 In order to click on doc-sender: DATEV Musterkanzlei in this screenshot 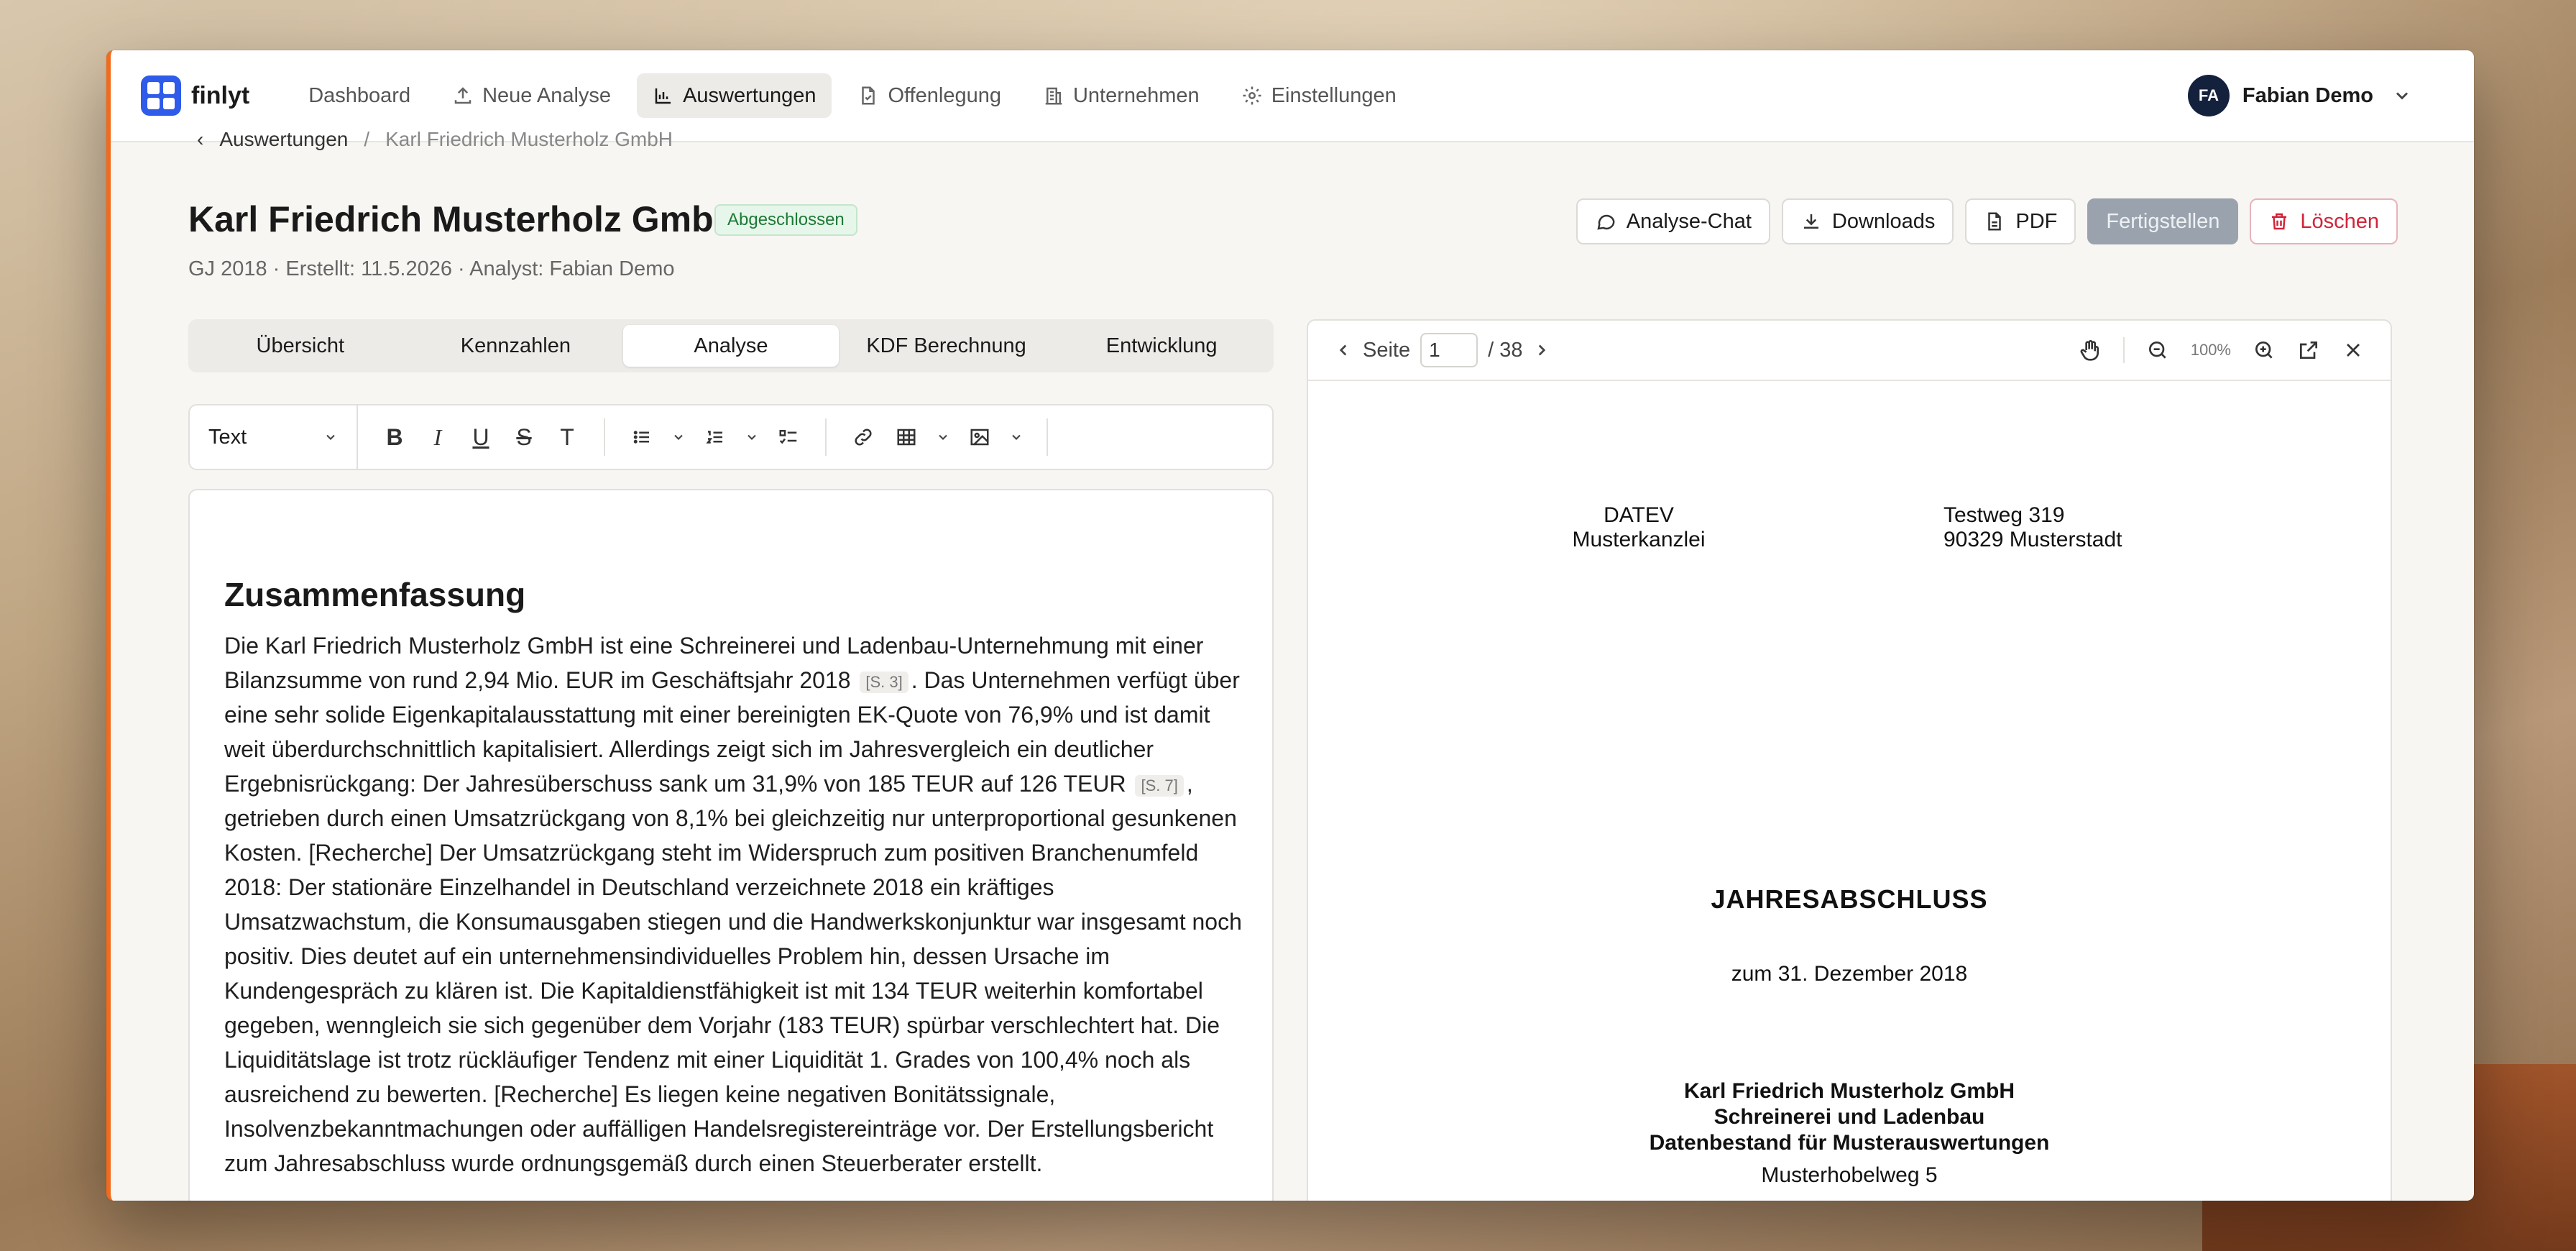, I will do `click(1638, 527)`.